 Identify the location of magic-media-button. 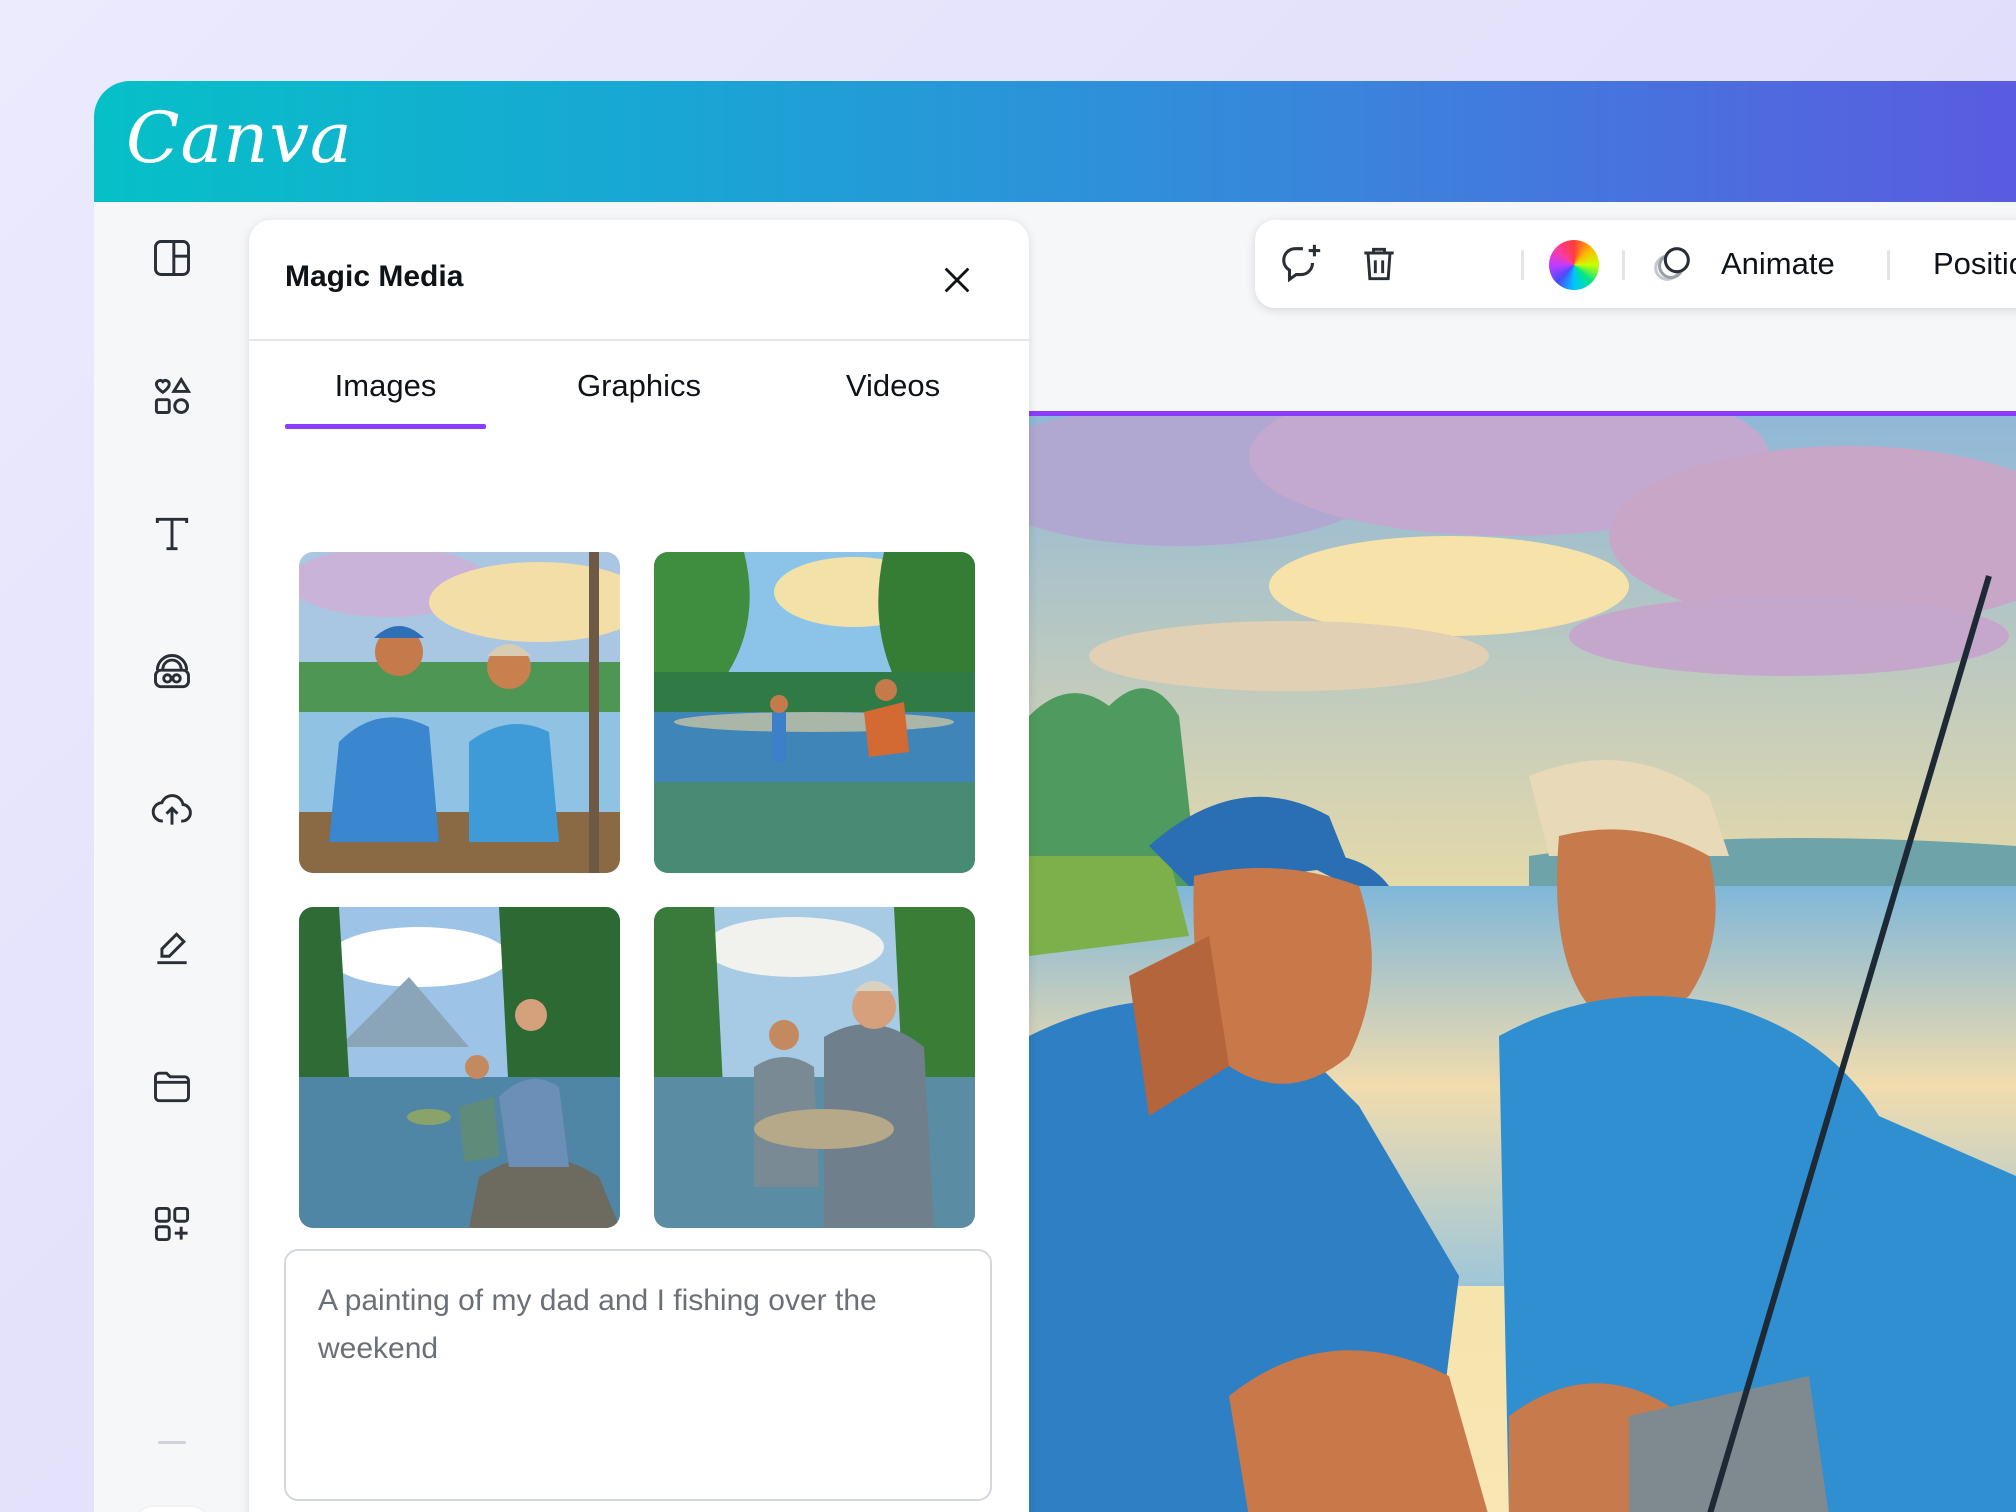
(172, 1509).